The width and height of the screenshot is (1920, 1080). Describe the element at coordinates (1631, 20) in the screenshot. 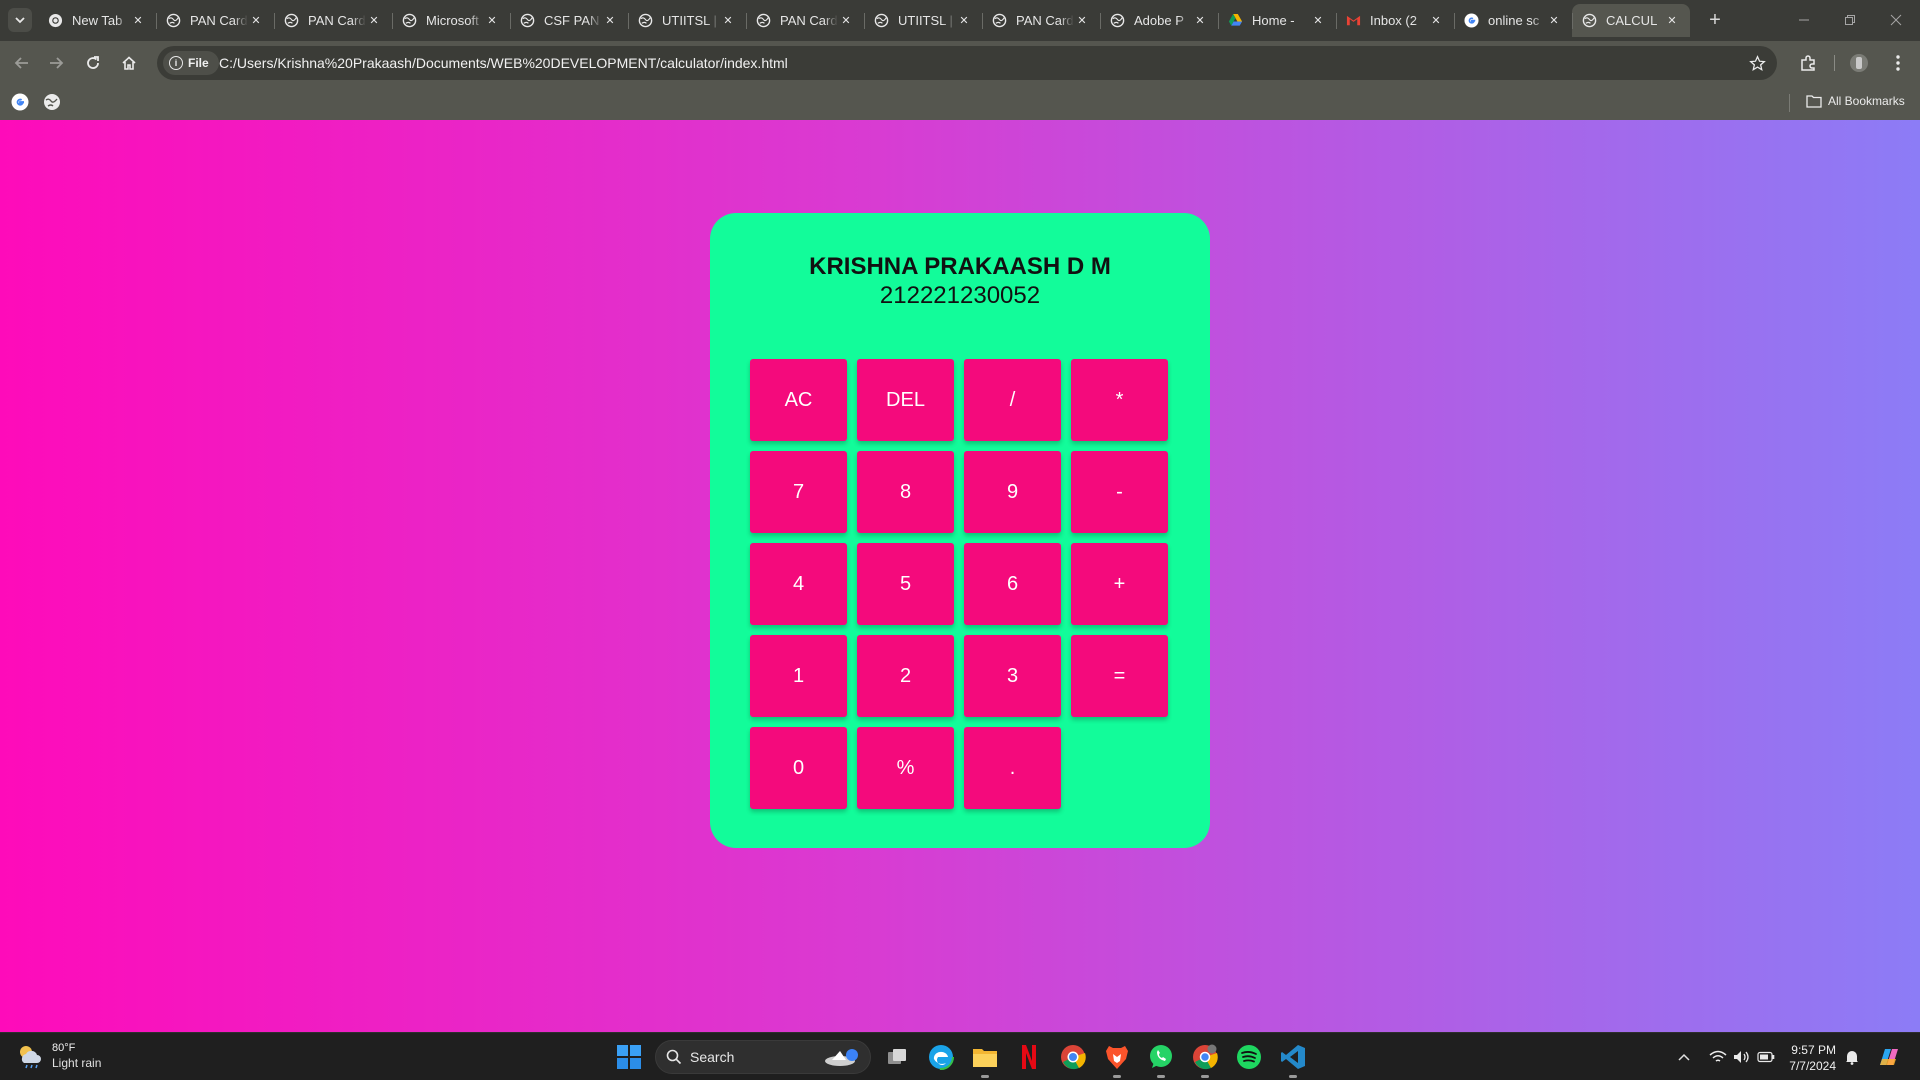

I see `tab-active: CALCUL ✕` at that location.